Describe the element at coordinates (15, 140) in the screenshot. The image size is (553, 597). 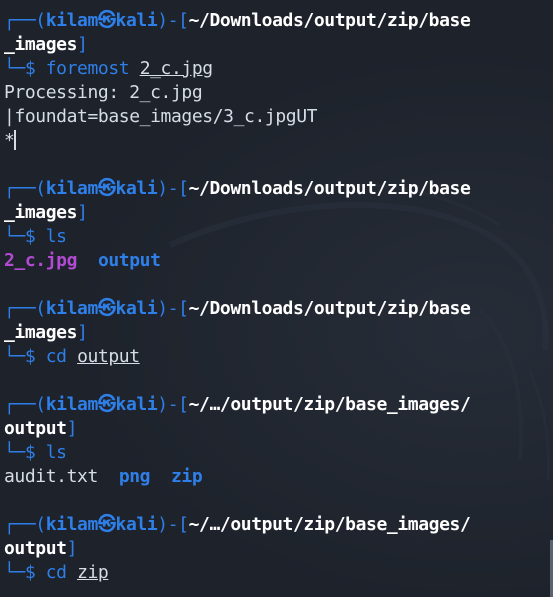
I see `progress-cursor` at that location.